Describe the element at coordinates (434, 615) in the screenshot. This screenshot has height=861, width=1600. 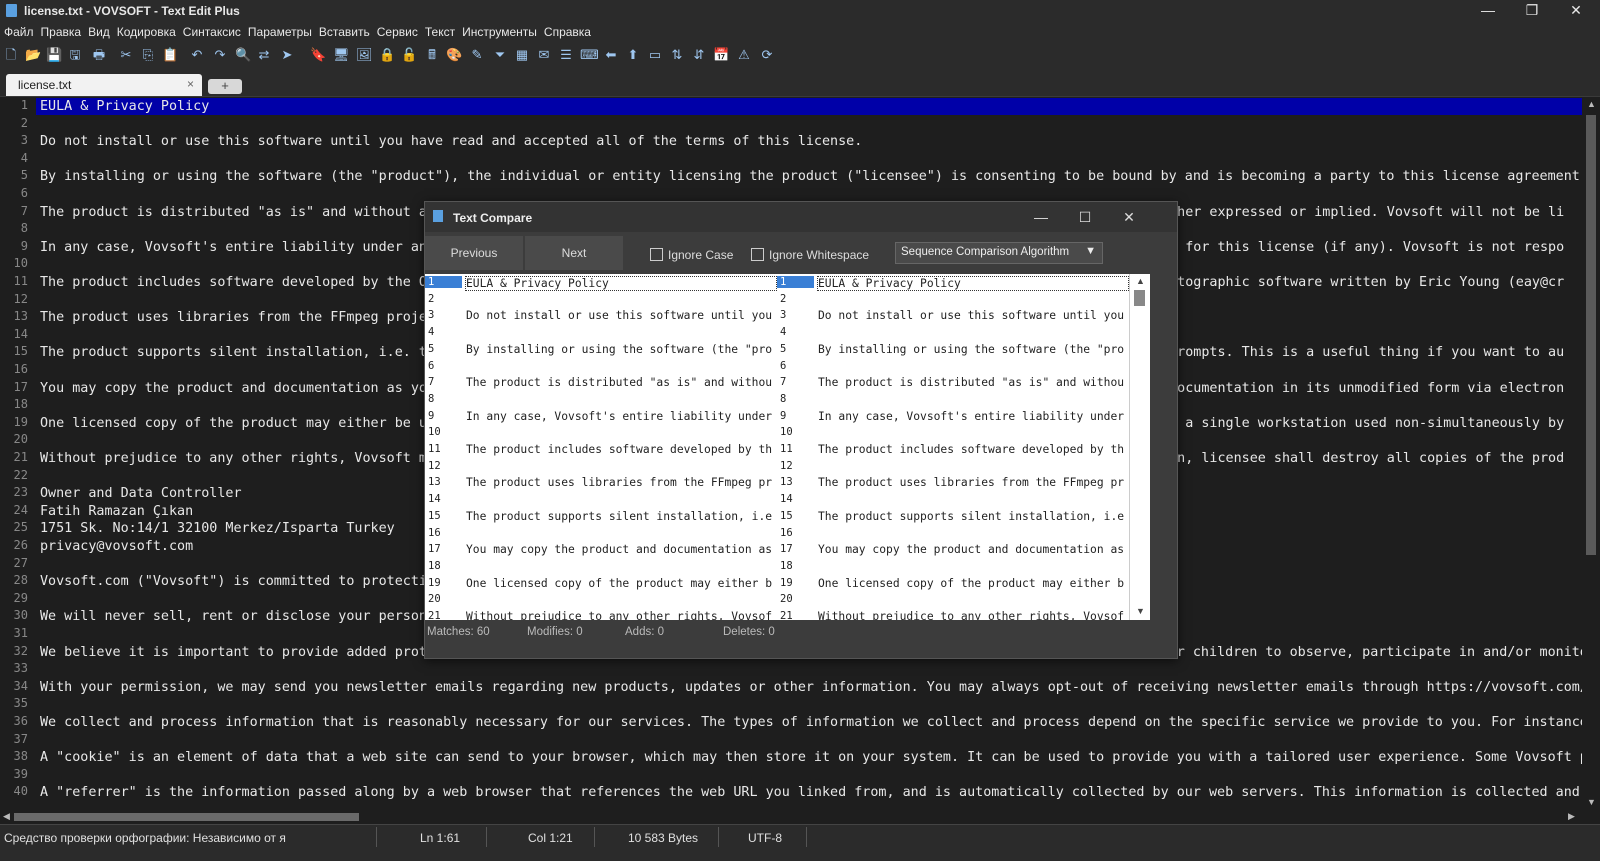
I see `compare-line-number: 21` at that location.